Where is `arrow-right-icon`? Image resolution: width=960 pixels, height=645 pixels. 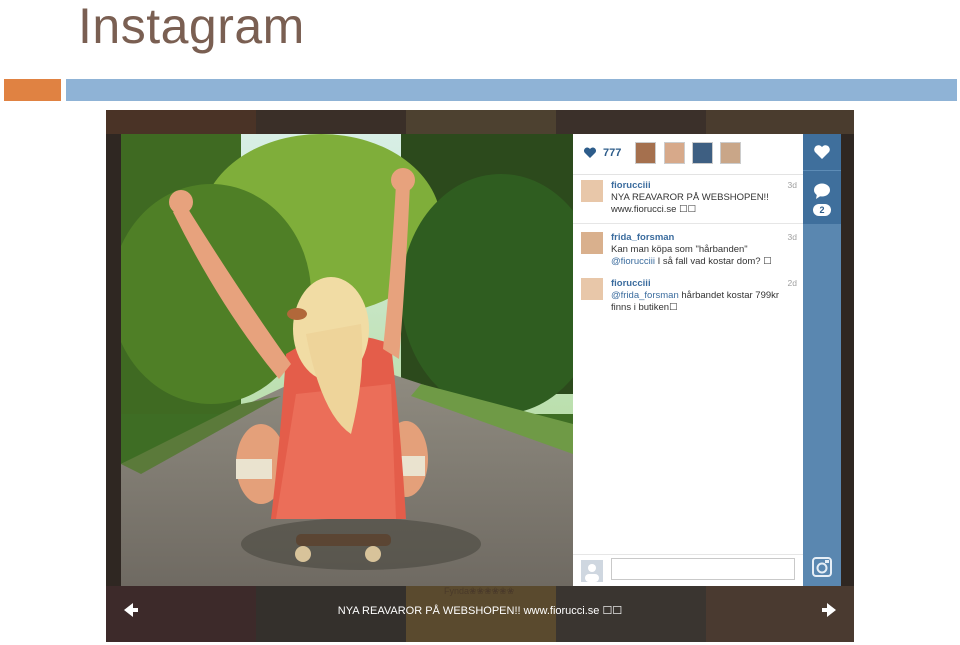 arrow-right-icon is located at coordinates (830, 612).